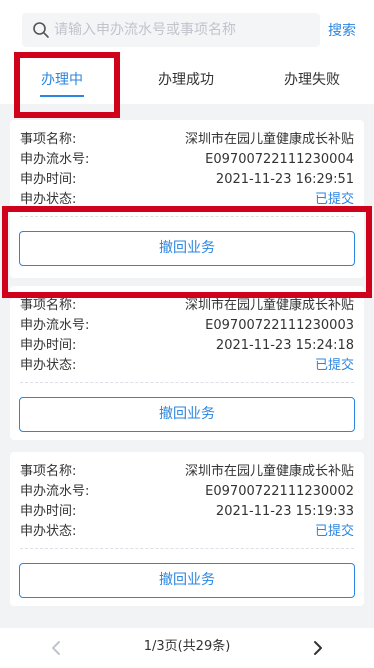 The height and width of the screenshot is (668, 374). What do you see at coordinates (279, 159) in the screenshot?
I see `record-serial-value: E09700722111230004` at bounding box center [279, 159].